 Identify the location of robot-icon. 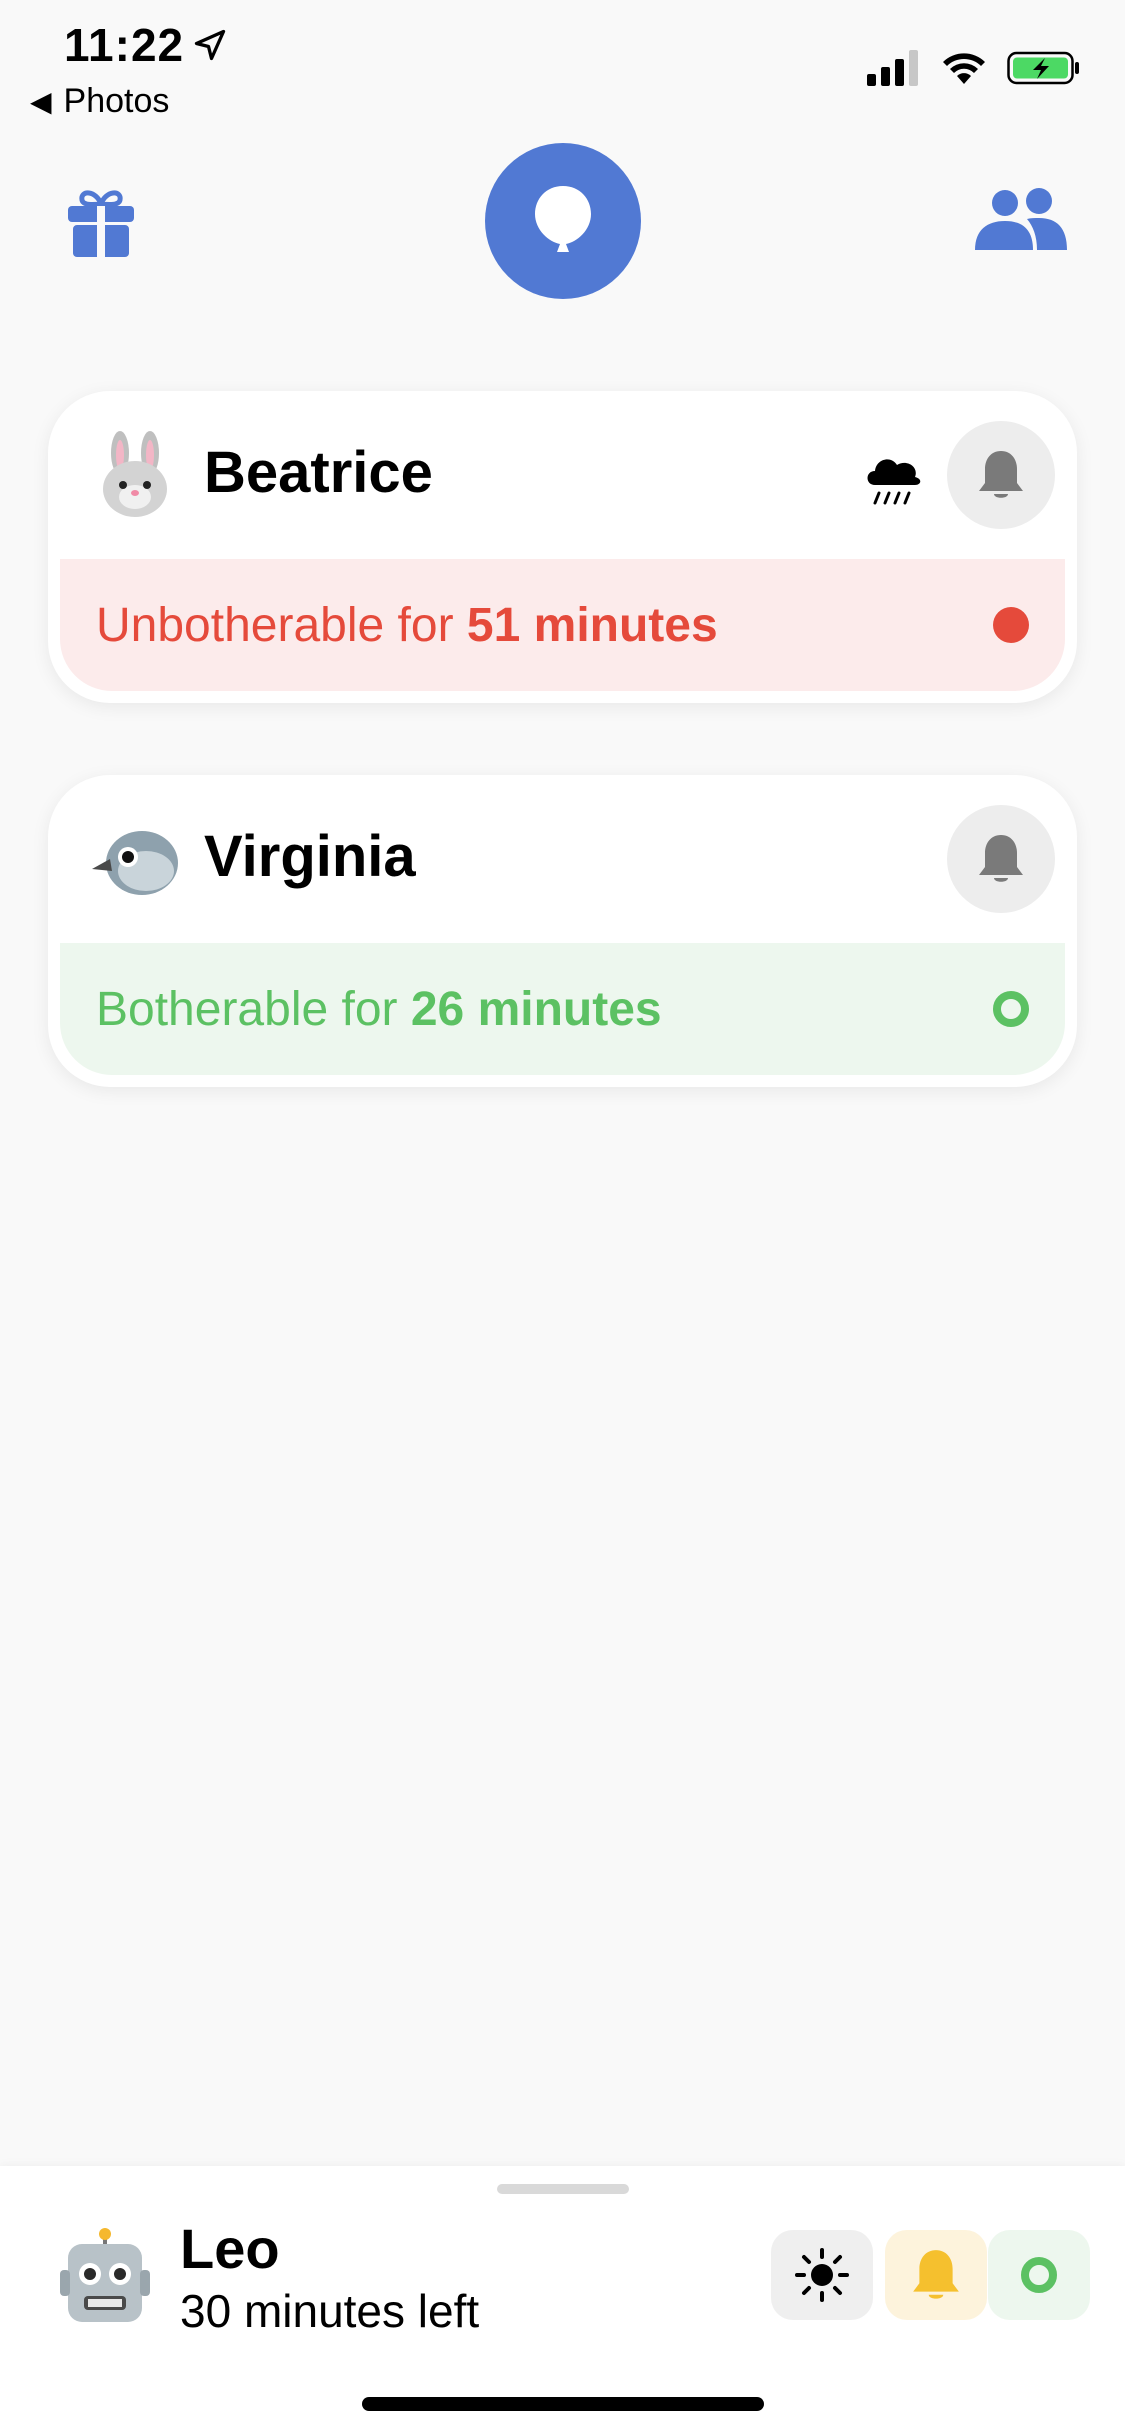
(105, 2278).